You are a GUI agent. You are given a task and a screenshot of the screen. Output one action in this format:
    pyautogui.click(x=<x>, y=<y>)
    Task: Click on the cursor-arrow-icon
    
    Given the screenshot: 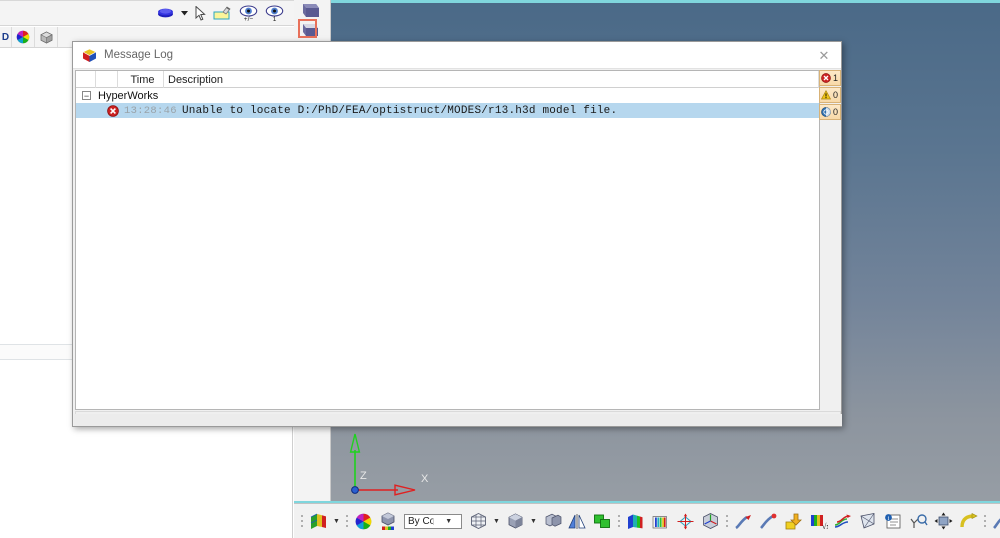 What is the action you would take?
    pyautogui.click(x=200, y=13)
    